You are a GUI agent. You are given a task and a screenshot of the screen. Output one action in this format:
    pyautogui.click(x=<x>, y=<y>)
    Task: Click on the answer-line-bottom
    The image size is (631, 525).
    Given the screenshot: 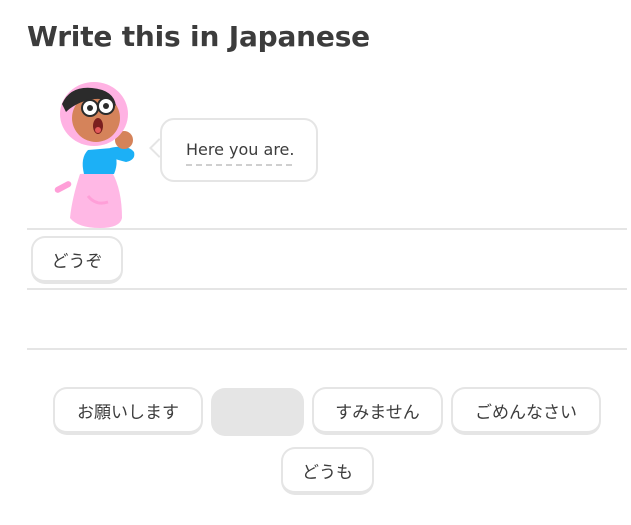 What is the action you would take?
    pyautogui.click(x=327, y=349)
    